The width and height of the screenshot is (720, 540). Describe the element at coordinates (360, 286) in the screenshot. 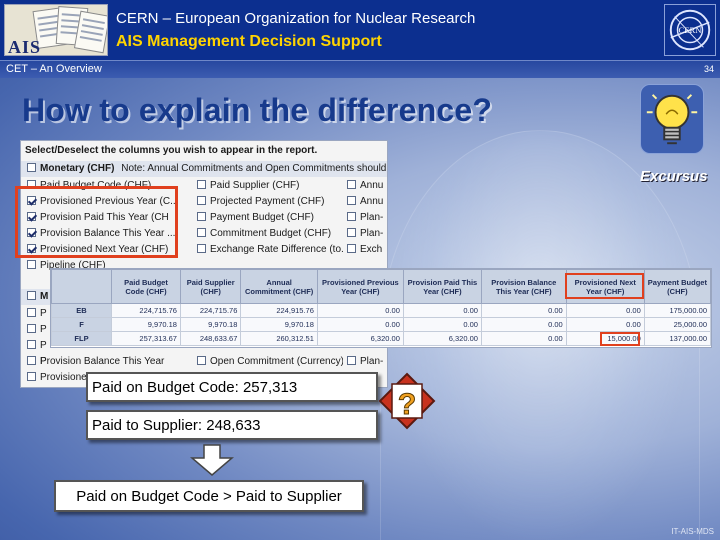

I see `column-header: Provisioned Previous Year (CHF)` at that location.